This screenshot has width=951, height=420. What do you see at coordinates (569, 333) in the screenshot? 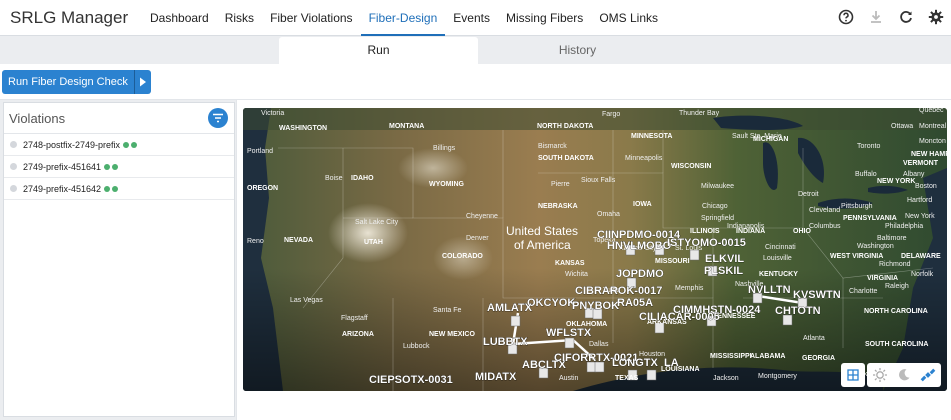
I see `site-label: WFLSTX` at bounding box center [569, 333].